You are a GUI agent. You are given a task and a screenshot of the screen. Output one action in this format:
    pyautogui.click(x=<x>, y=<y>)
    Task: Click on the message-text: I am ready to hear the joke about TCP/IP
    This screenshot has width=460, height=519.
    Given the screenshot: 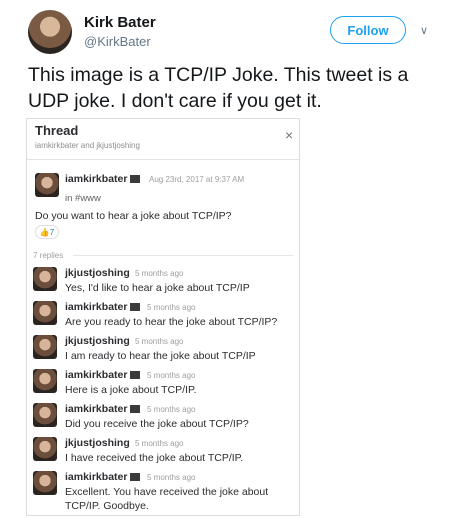 What is the action you would take?
    pyautogui.click(x=160, y=356)
    